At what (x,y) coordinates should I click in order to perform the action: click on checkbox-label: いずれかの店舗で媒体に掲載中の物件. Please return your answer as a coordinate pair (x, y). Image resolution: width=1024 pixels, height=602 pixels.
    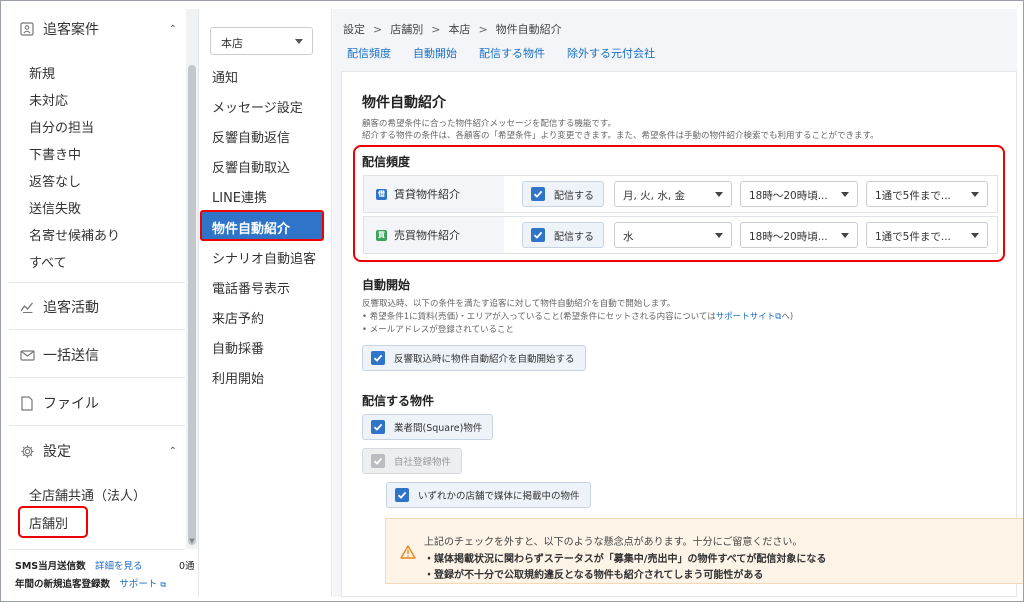
    Looking at the image, I should click on (499, 496).